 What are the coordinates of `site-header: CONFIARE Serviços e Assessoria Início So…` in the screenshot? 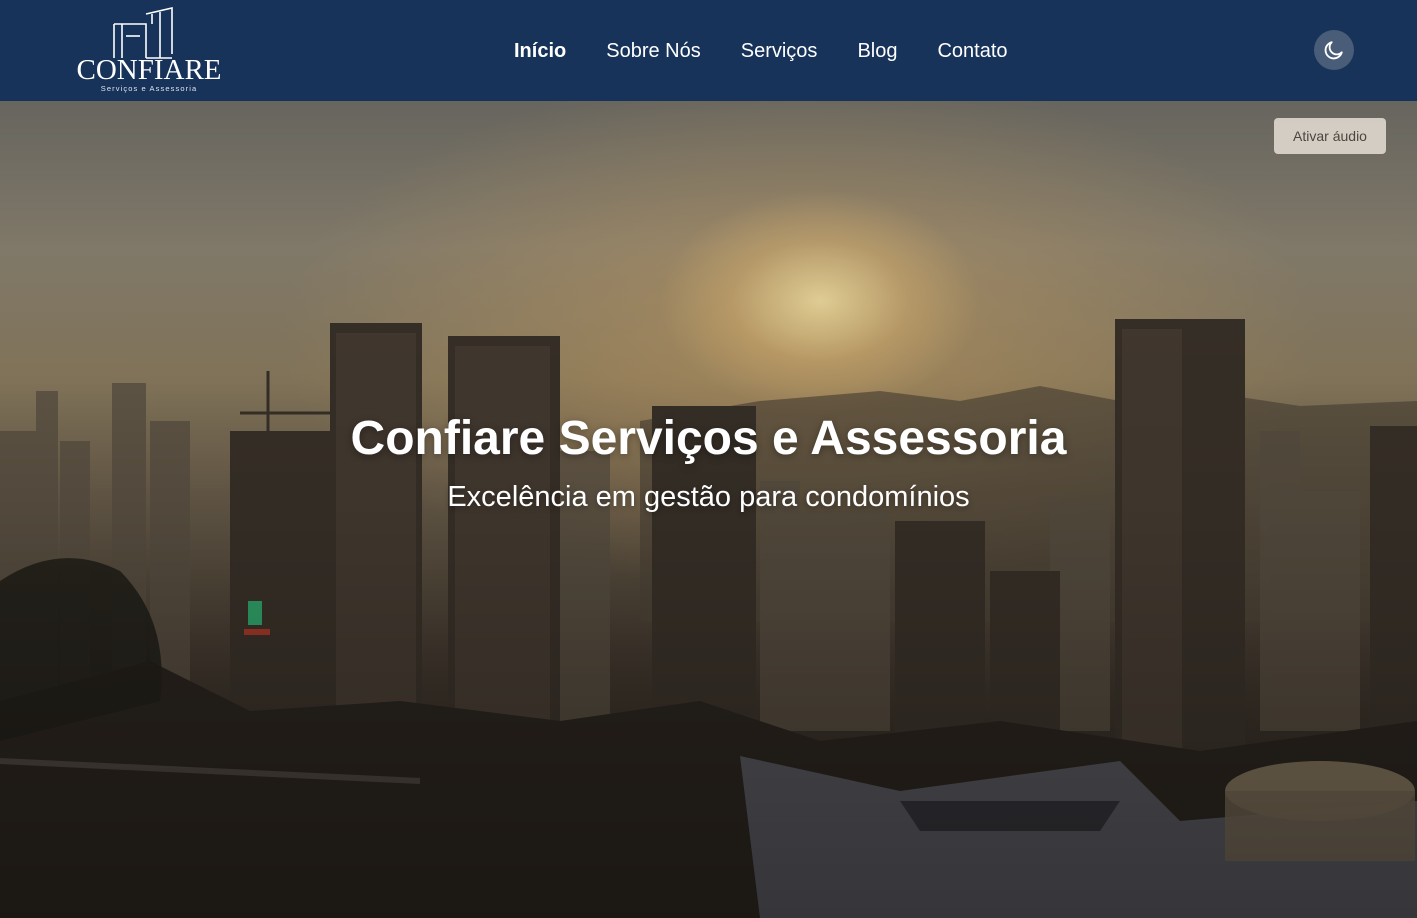 It's located at (708, 50).